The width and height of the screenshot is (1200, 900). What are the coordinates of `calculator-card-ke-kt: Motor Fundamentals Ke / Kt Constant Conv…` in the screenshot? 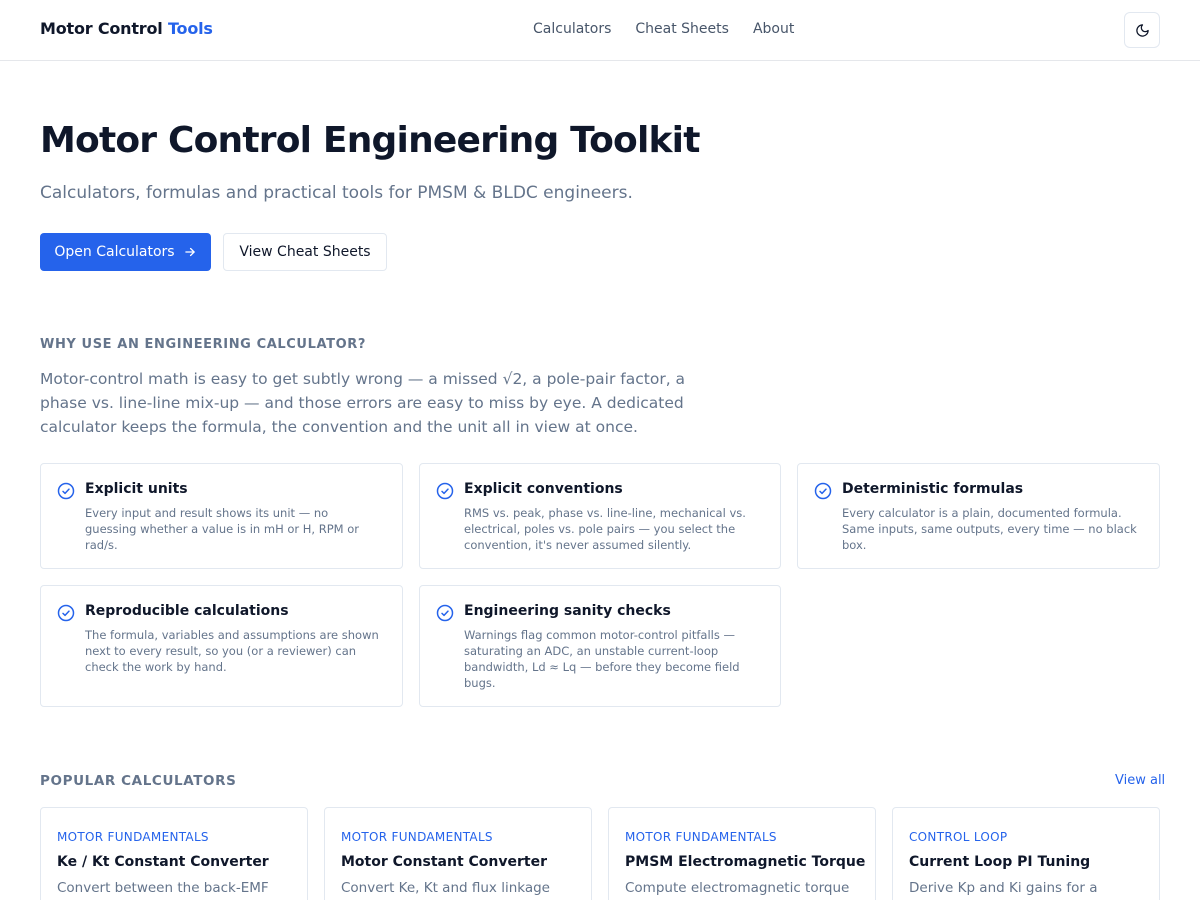 It's located at (174, 853).